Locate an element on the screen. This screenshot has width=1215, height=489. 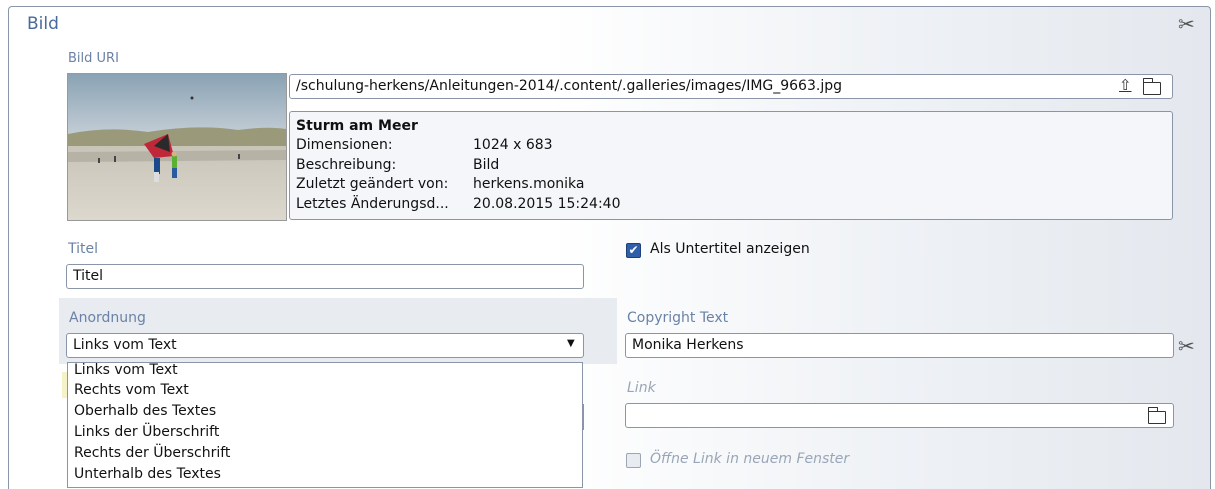
info-row-modified-date: Letztes Änderungsd... 20.08.2015 15:24:40 is located at coordinates (458, 204).